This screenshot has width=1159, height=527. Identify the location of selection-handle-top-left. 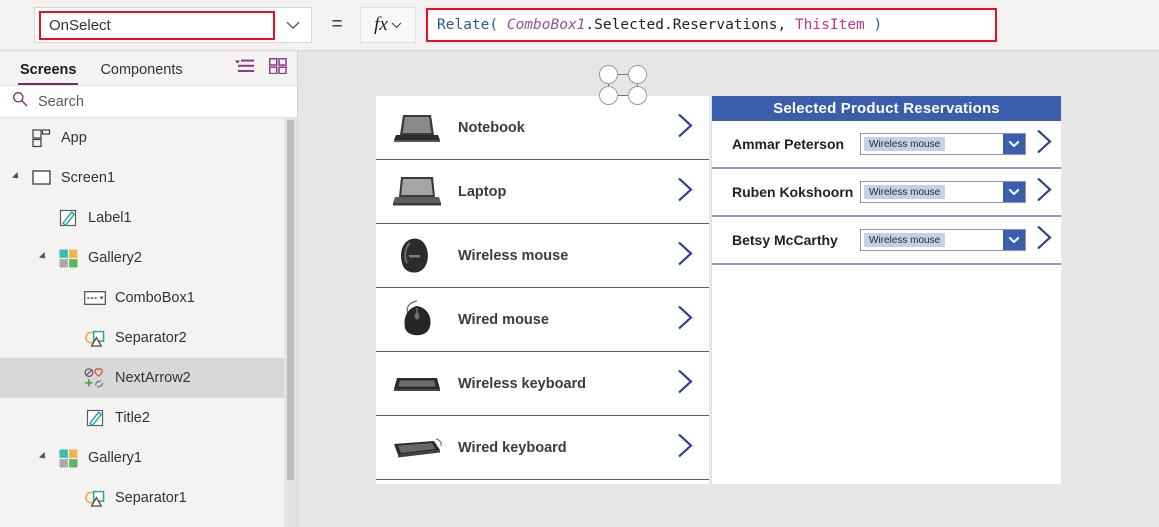
(608, 74).